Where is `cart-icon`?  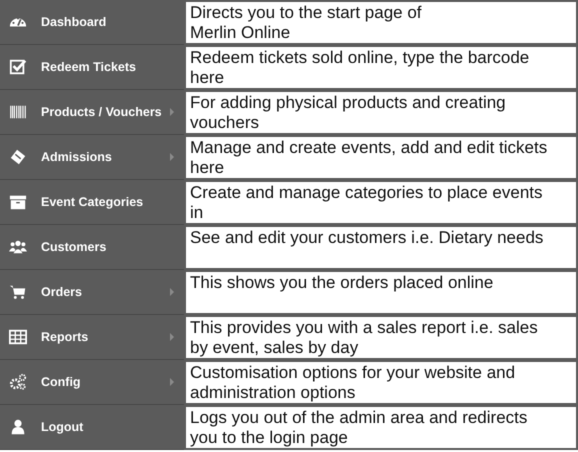 cart-icon is located at coordinates (18, 292).